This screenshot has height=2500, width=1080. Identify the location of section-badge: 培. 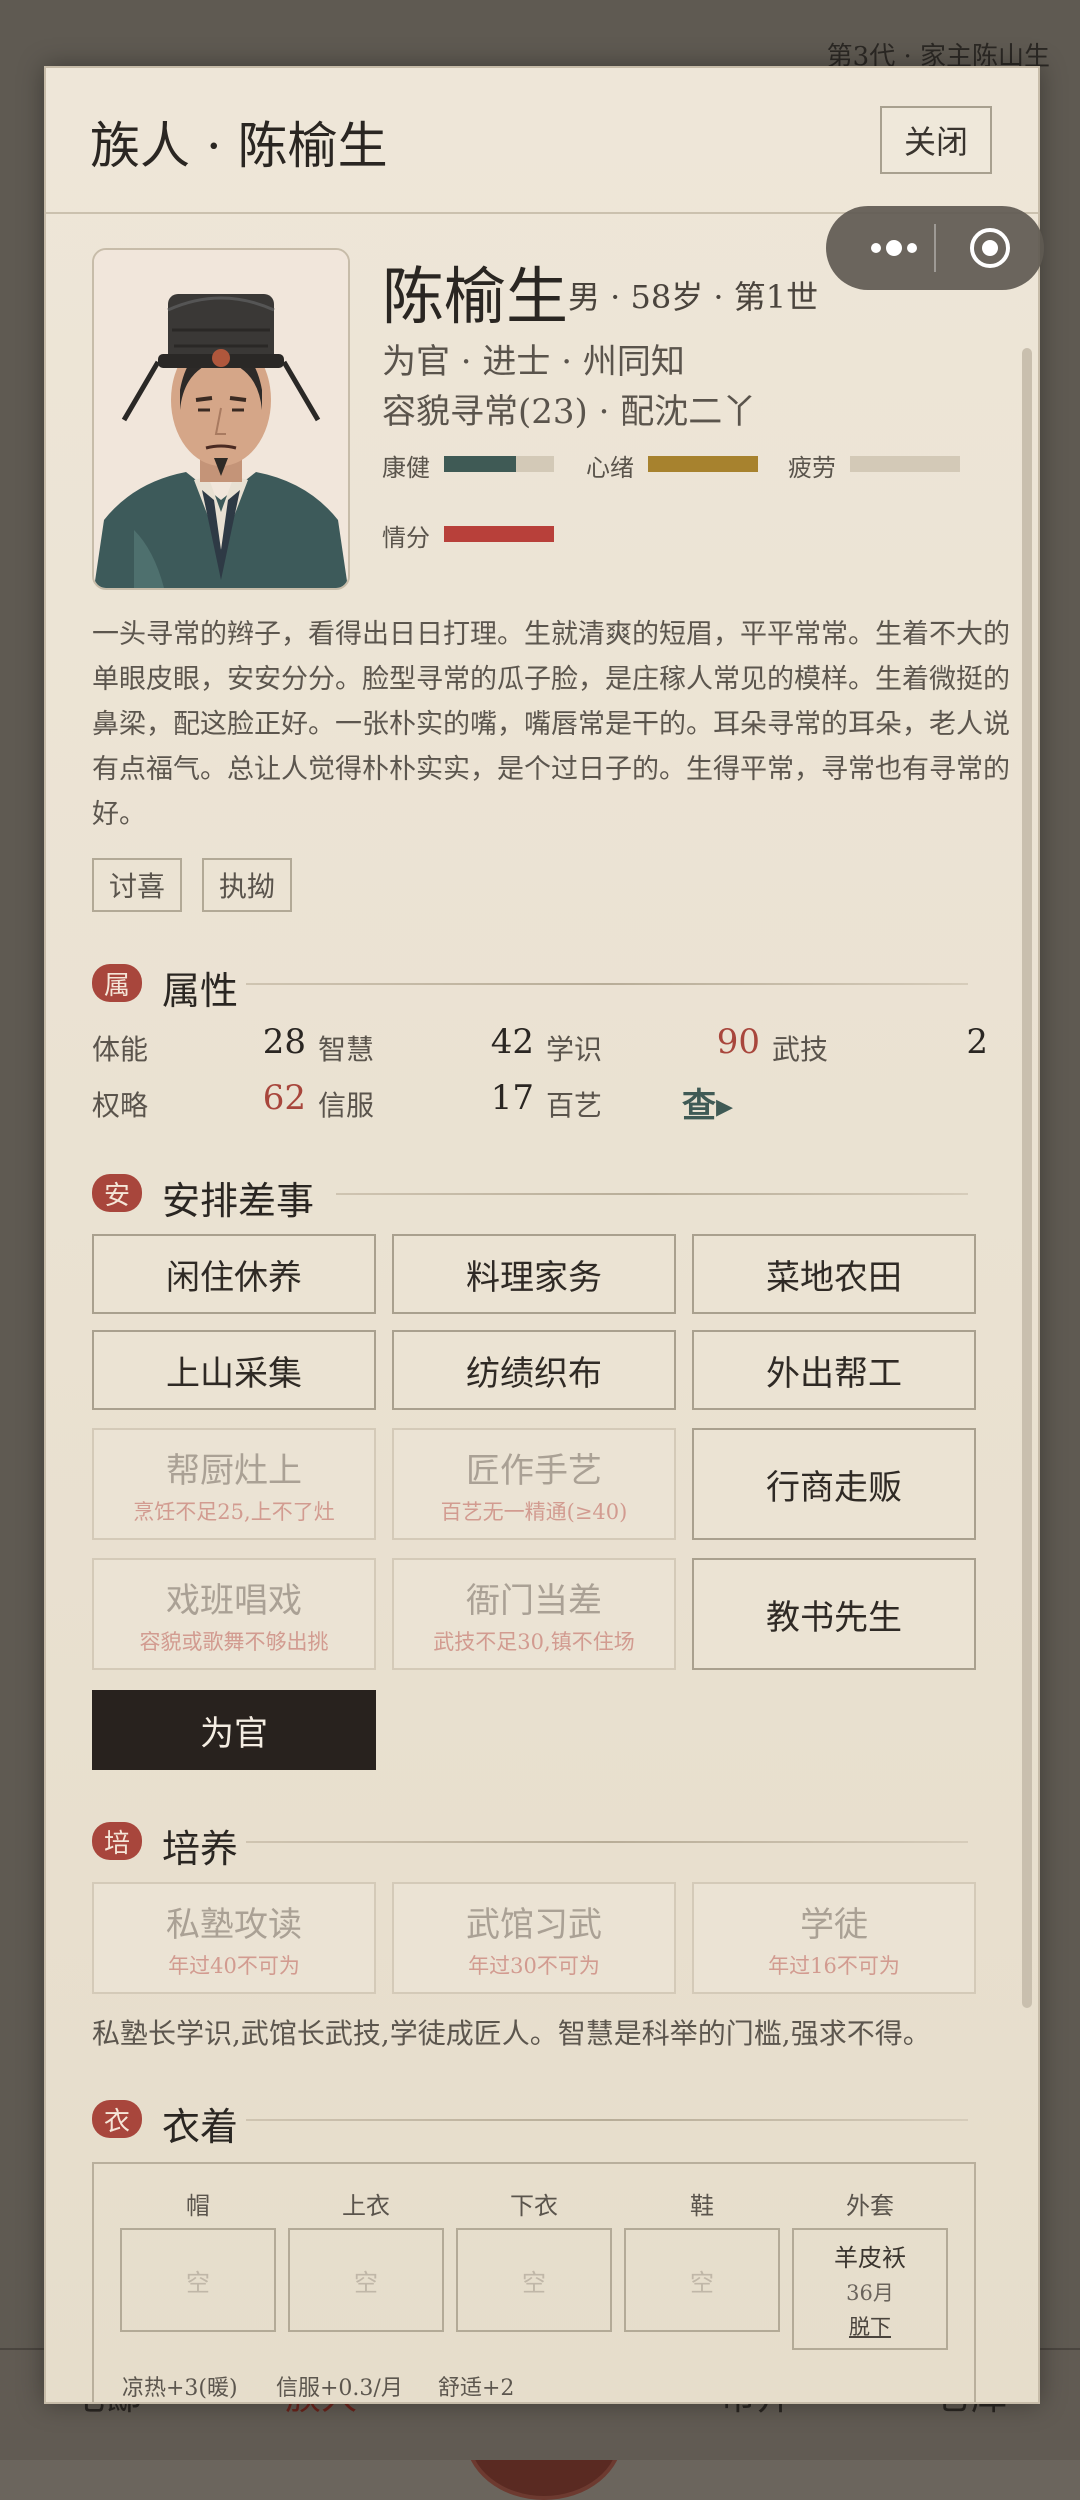
(117, 1841).